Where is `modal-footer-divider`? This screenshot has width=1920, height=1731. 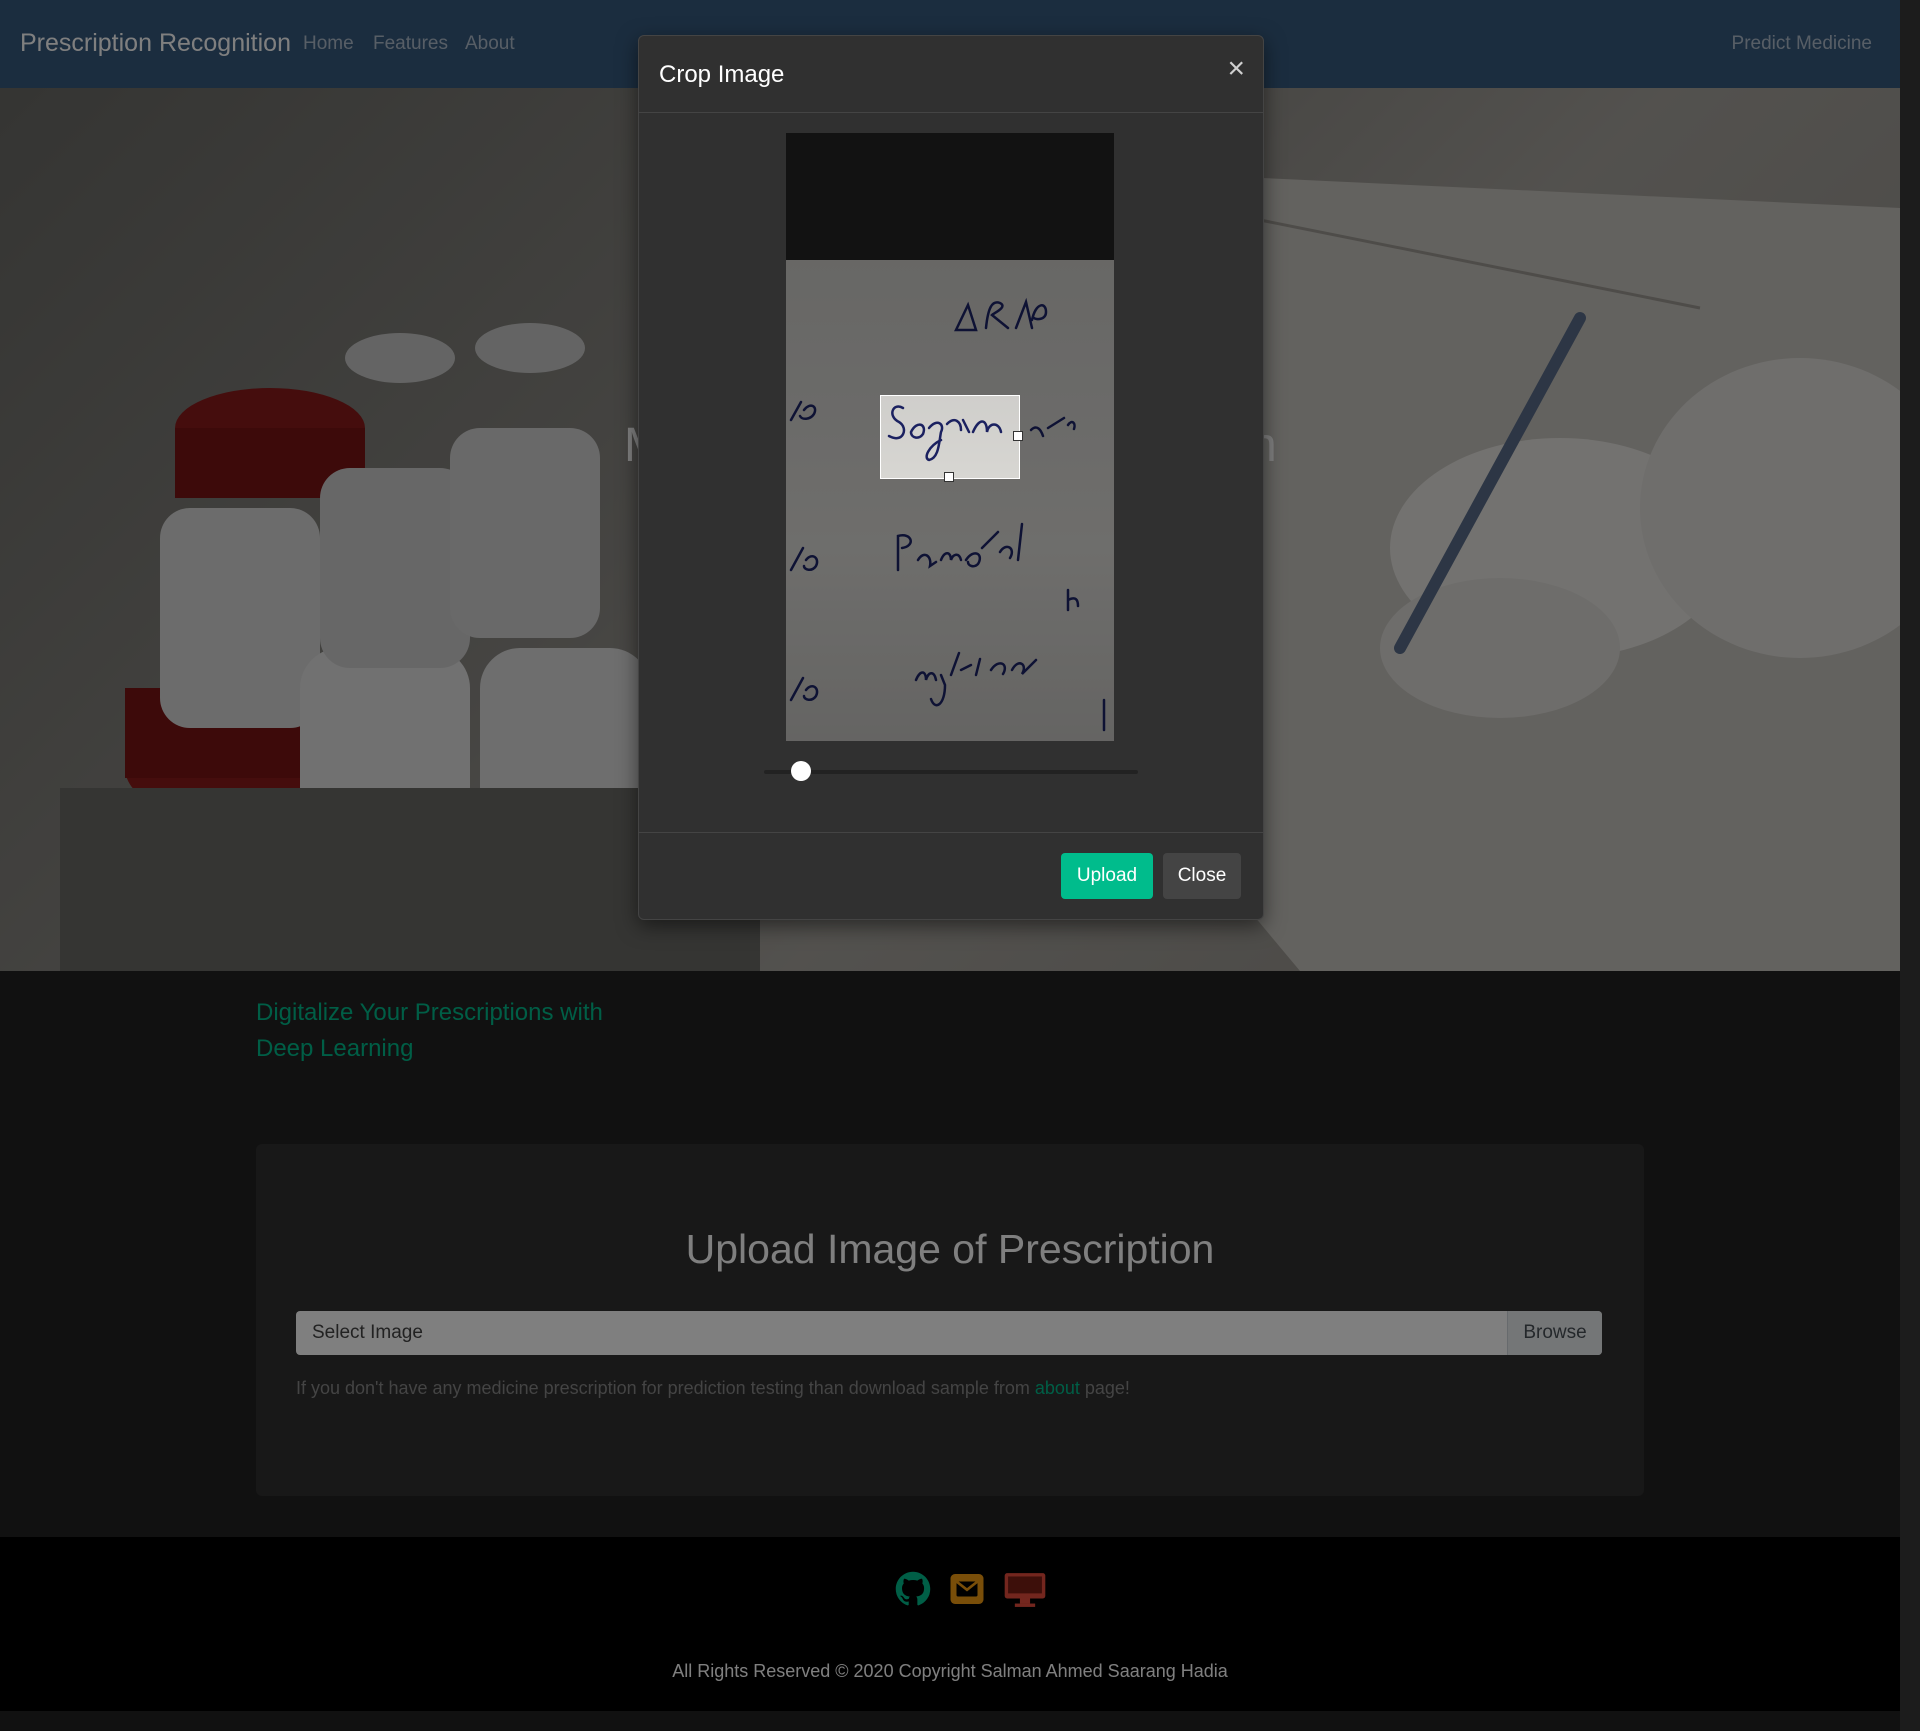 modal-footer-divider is located at coordinates (951, 832).